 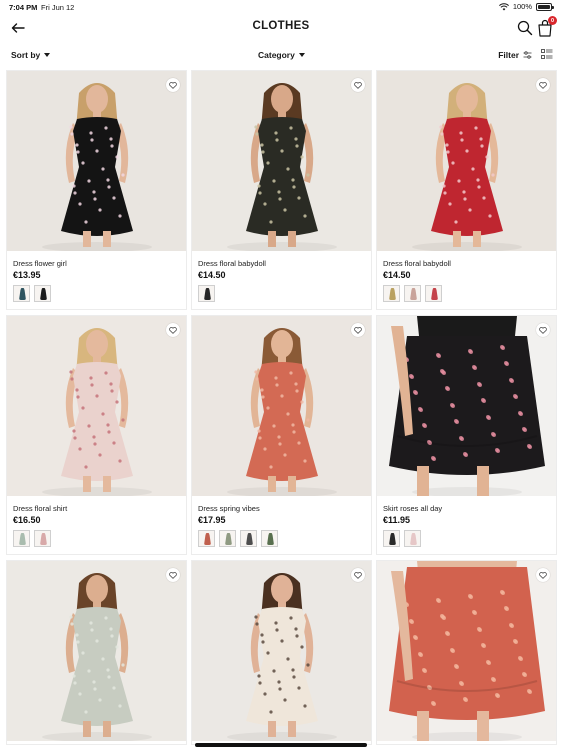 I want to click on product-card: Dress spring vibes €17.95, so click(x=281, y=435).